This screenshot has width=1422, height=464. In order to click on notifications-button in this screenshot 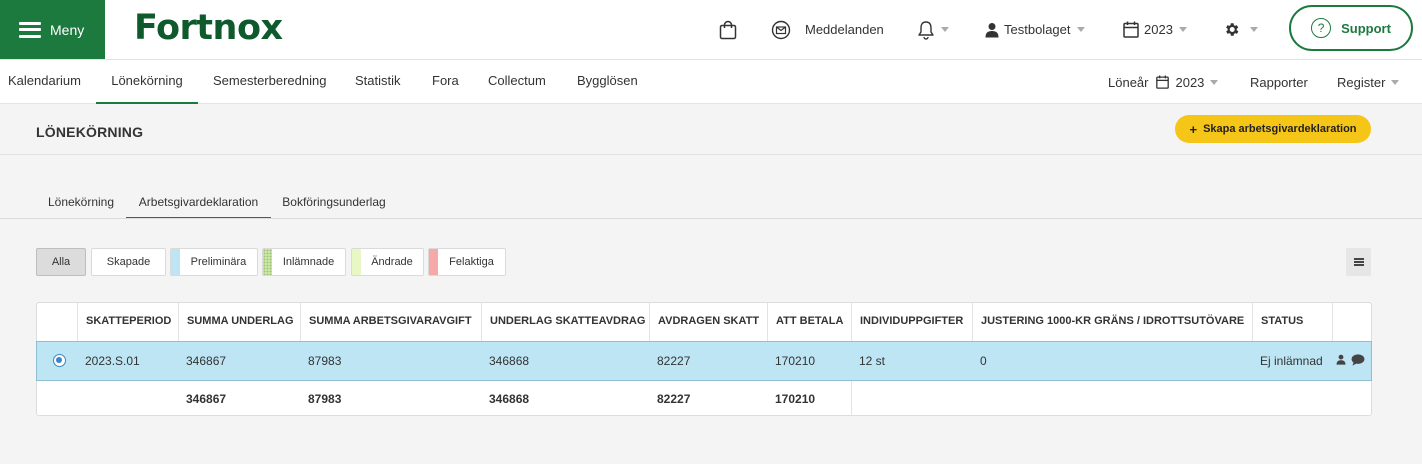, I will do `click(933, 29)`.